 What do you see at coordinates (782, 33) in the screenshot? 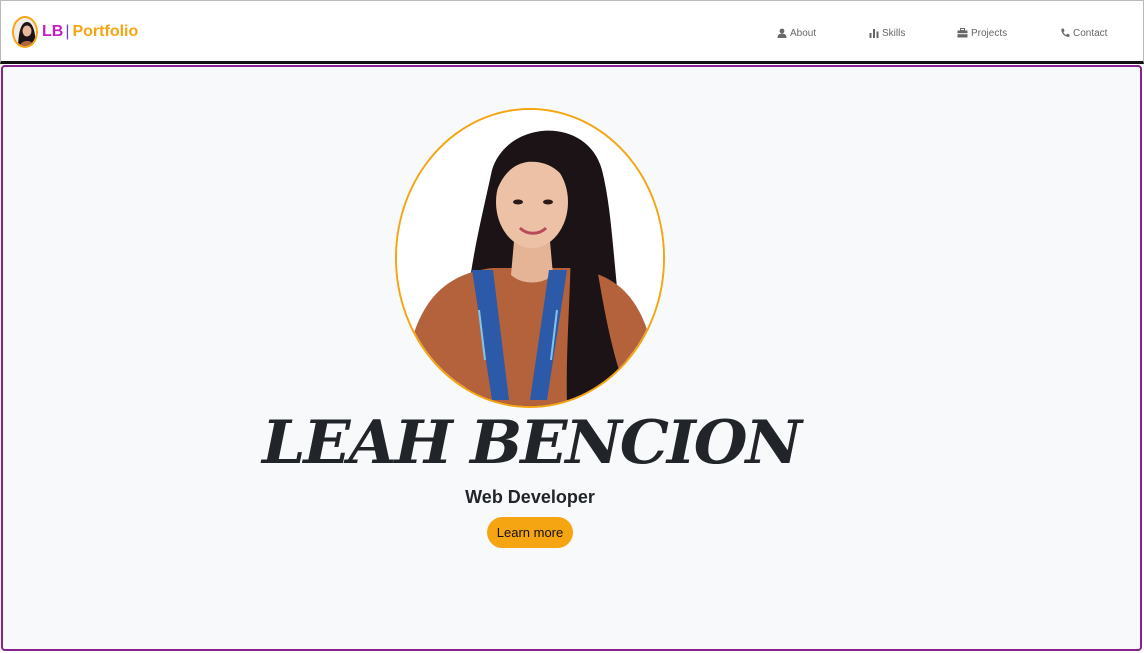
I see `user-icon` at bounding box center [782, 33].